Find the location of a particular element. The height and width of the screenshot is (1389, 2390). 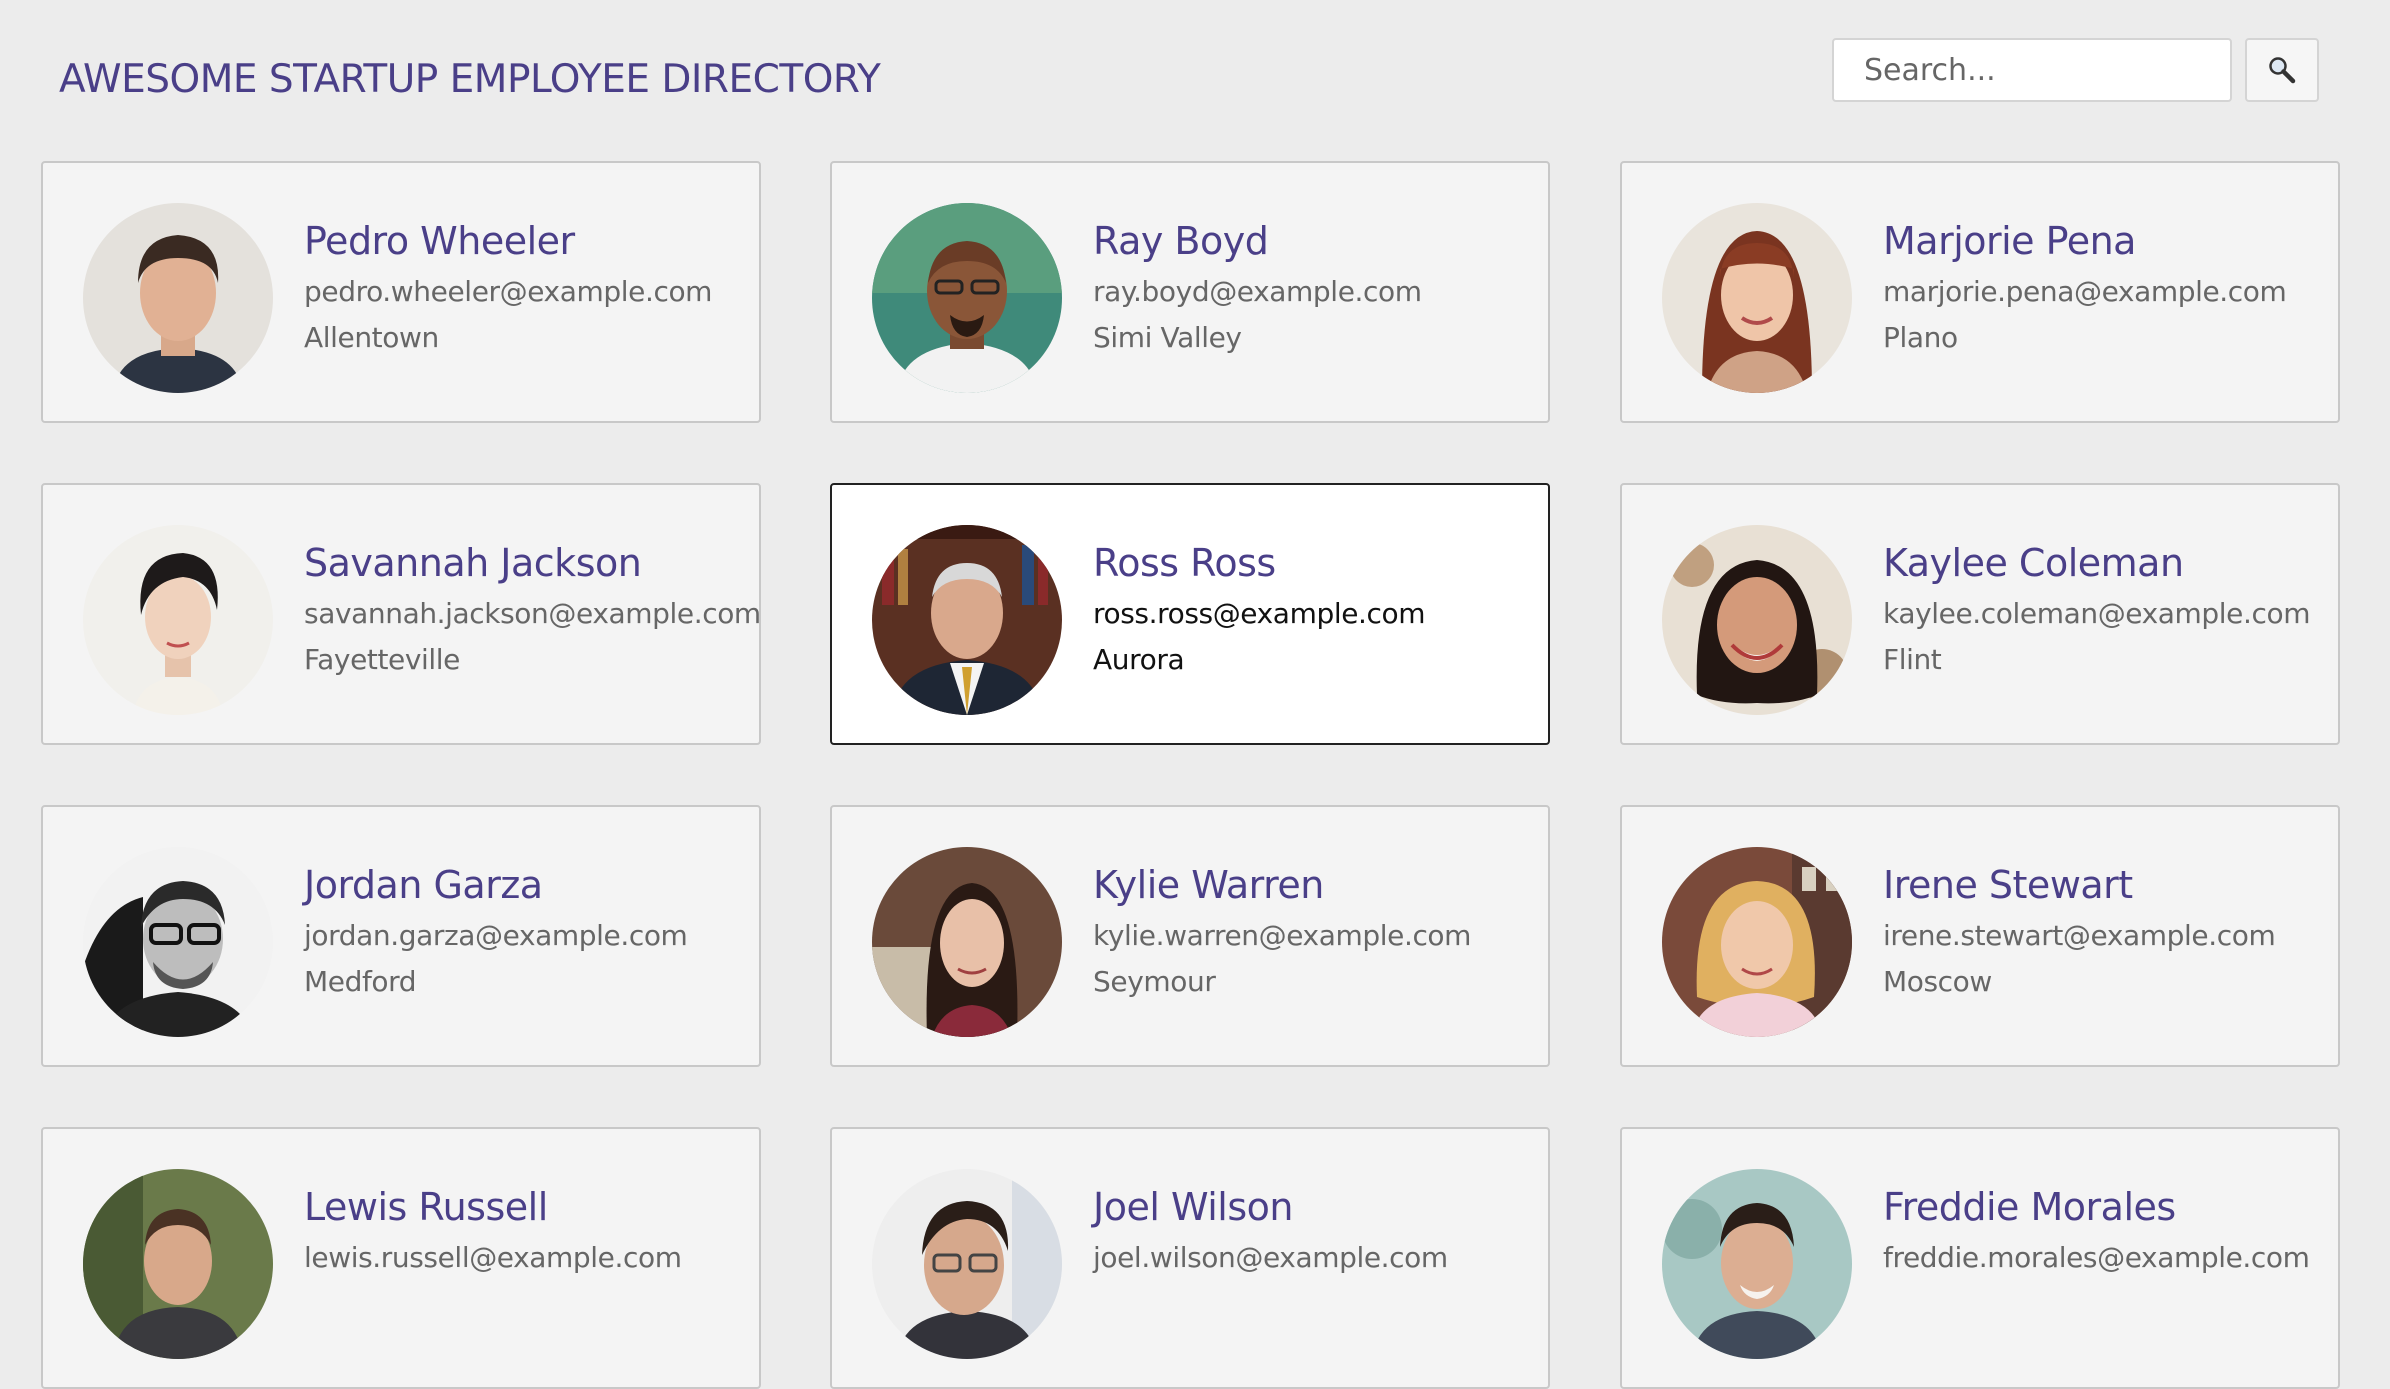

search-input is located at coordinates (2032, 70).